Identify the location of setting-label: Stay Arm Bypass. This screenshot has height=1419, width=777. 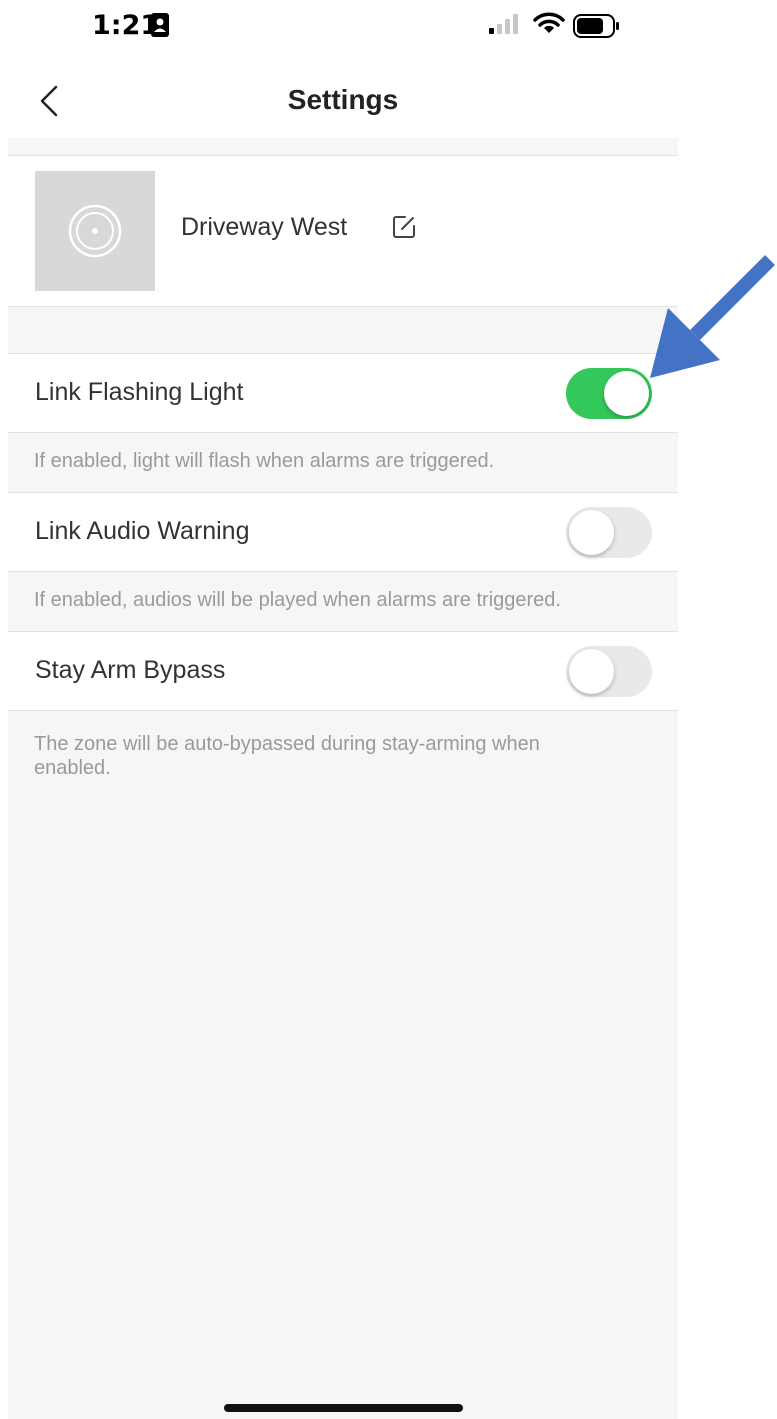
(130, 670).